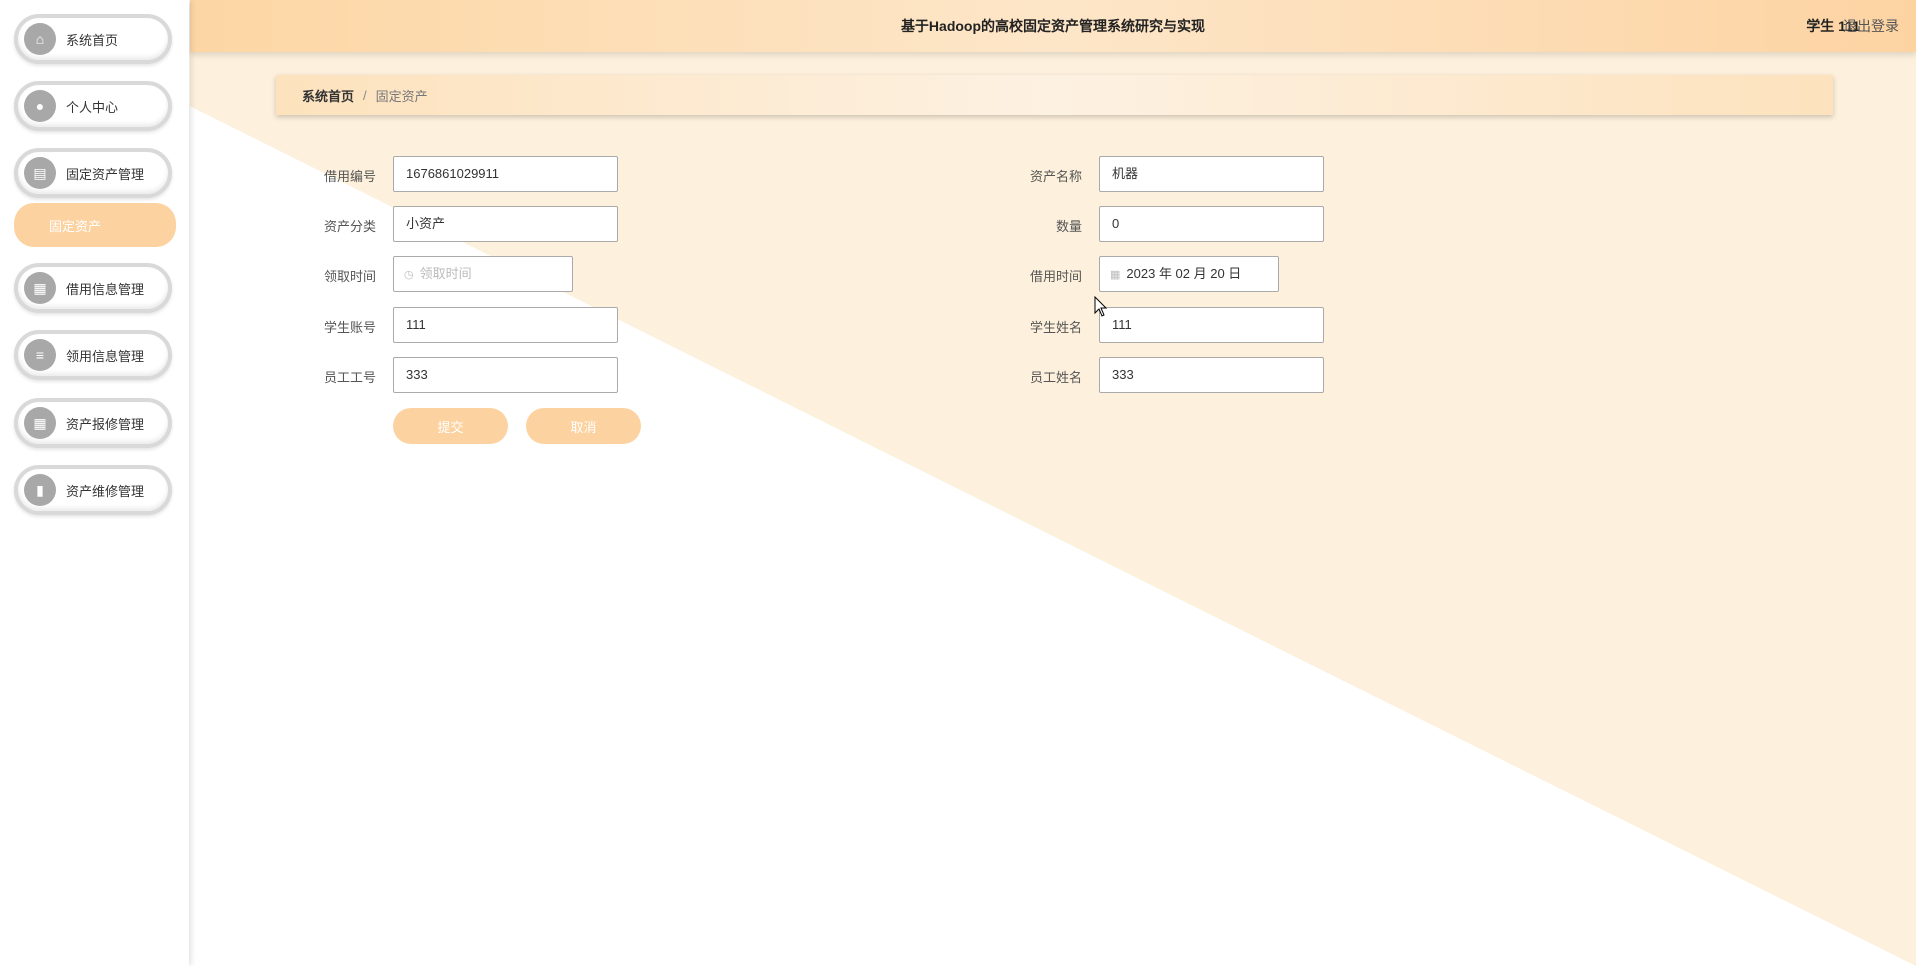 The height and width of the screenshot is (966, 1916). I want to click on sidebar-item-label: 系统首页, so click(92, 40).